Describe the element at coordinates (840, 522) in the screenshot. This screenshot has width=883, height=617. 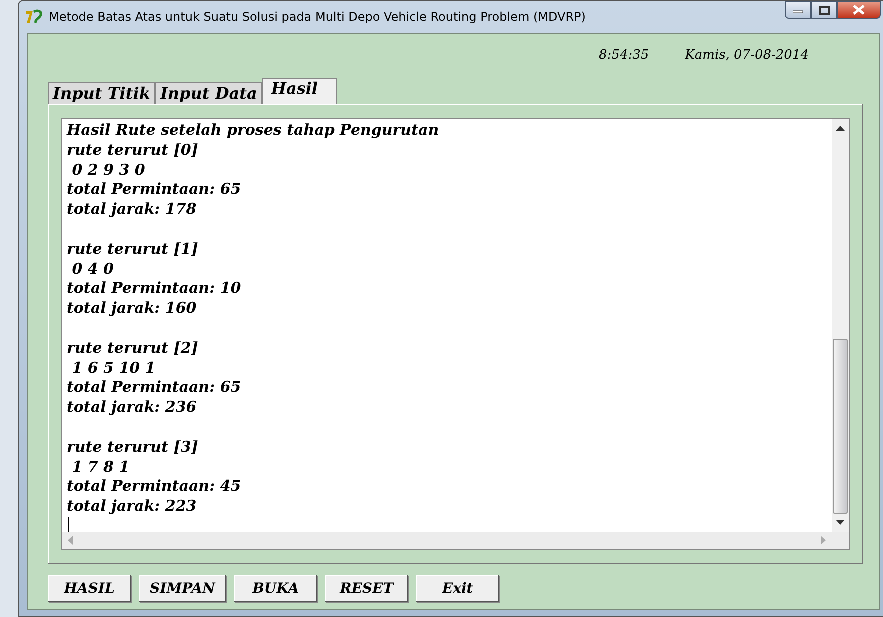
I see `scroll-down-icon` at that location.